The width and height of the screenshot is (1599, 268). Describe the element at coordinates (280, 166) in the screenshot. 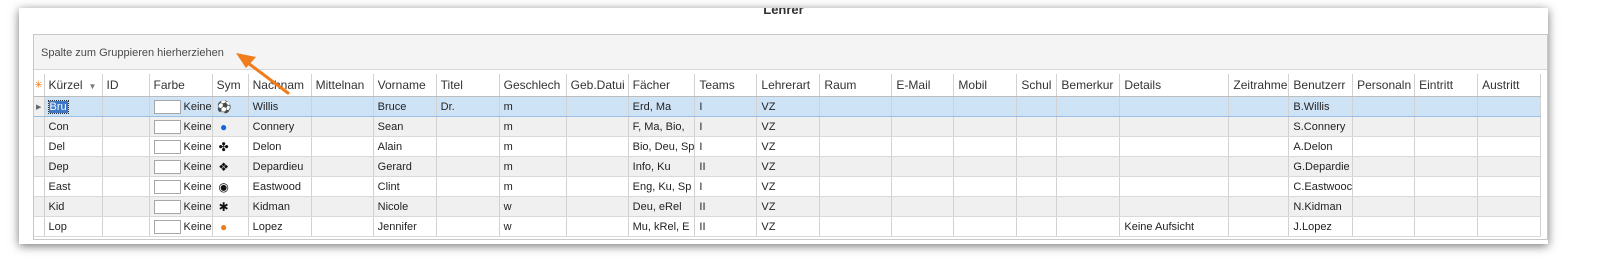

I see `cell-nachname: Depardieu` at that location.